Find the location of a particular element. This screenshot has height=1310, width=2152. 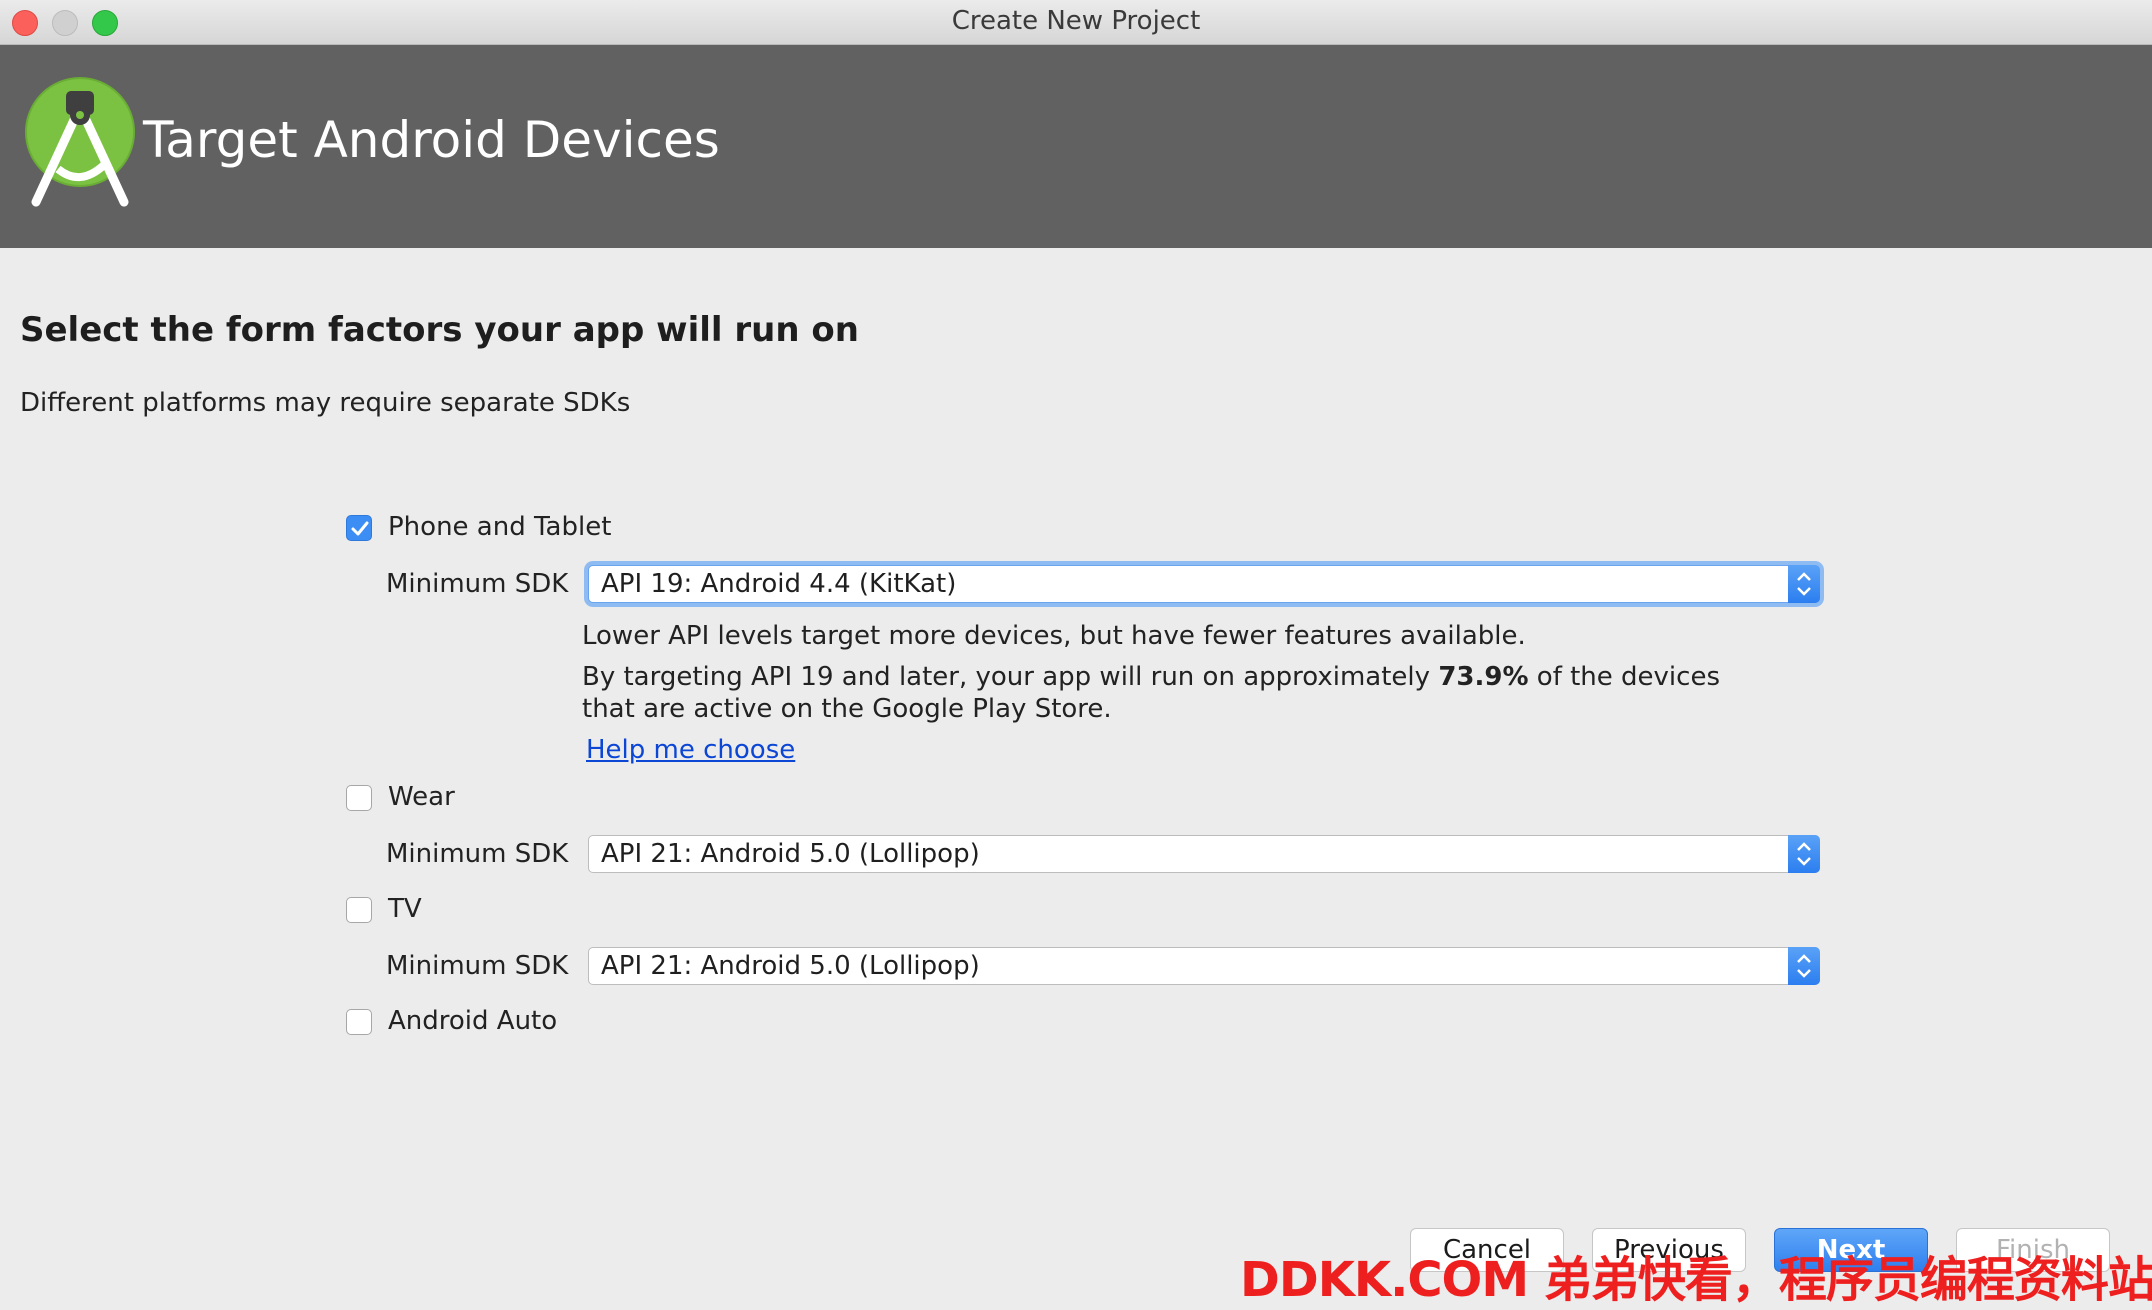

android-auto-checkbox is located at coordinates (359, 1022).